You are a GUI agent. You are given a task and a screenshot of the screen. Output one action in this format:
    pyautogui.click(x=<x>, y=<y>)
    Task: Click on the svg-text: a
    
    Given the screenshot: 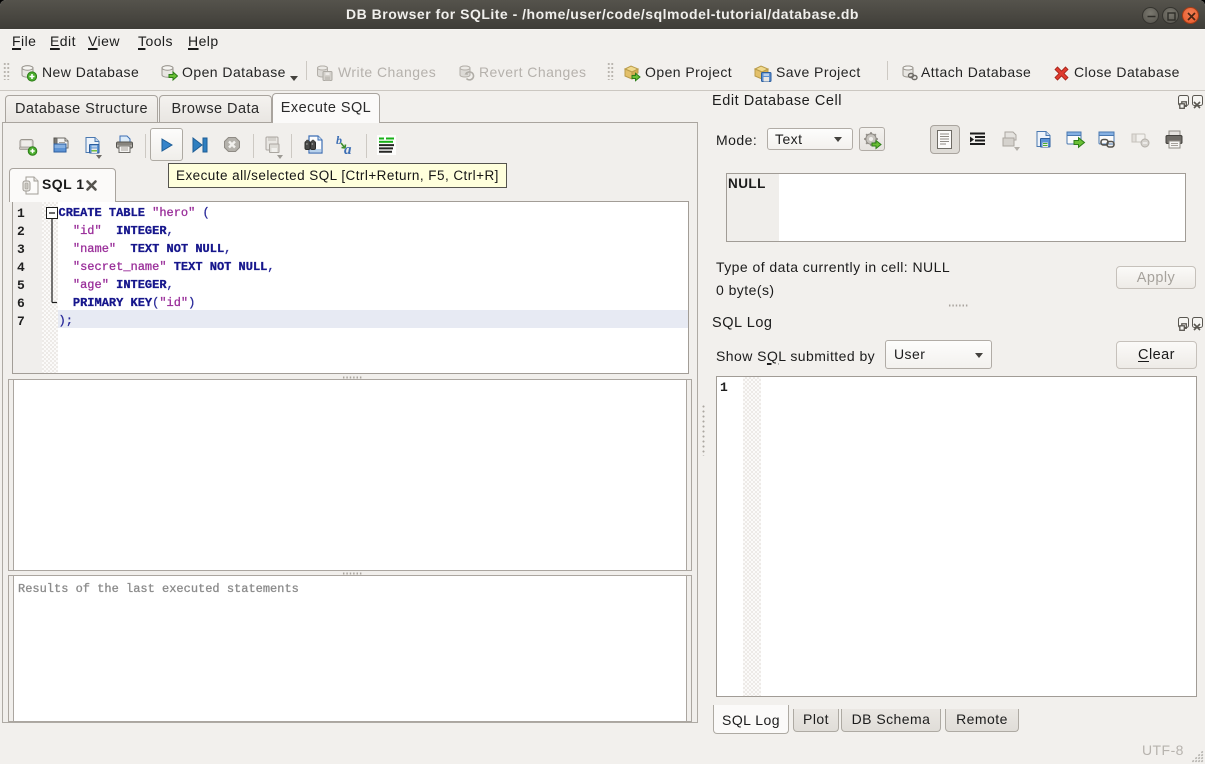 What is the action you would take?
    pyautogui.click(x=348, y=148)
    